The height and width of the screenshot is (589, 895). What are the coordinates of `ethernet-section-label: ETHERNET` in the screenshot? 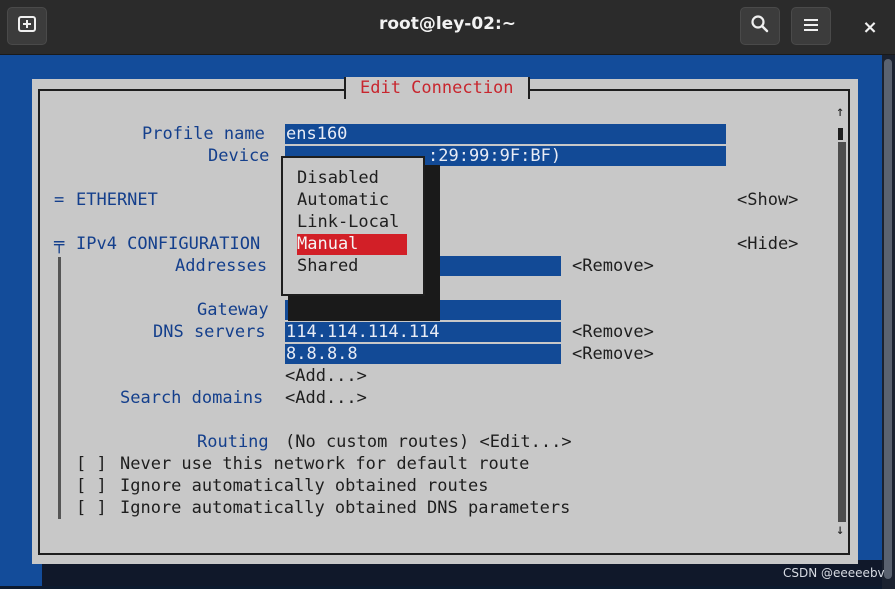 It's located at (117, 200).